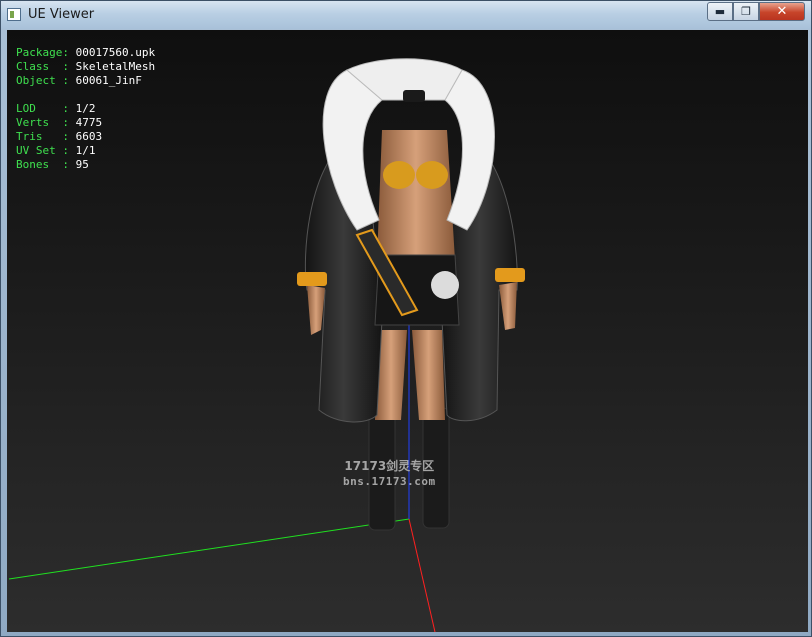 This screenshot has height=637, width=812. I want to click on tris-label: Tris :, so click(42, 136).